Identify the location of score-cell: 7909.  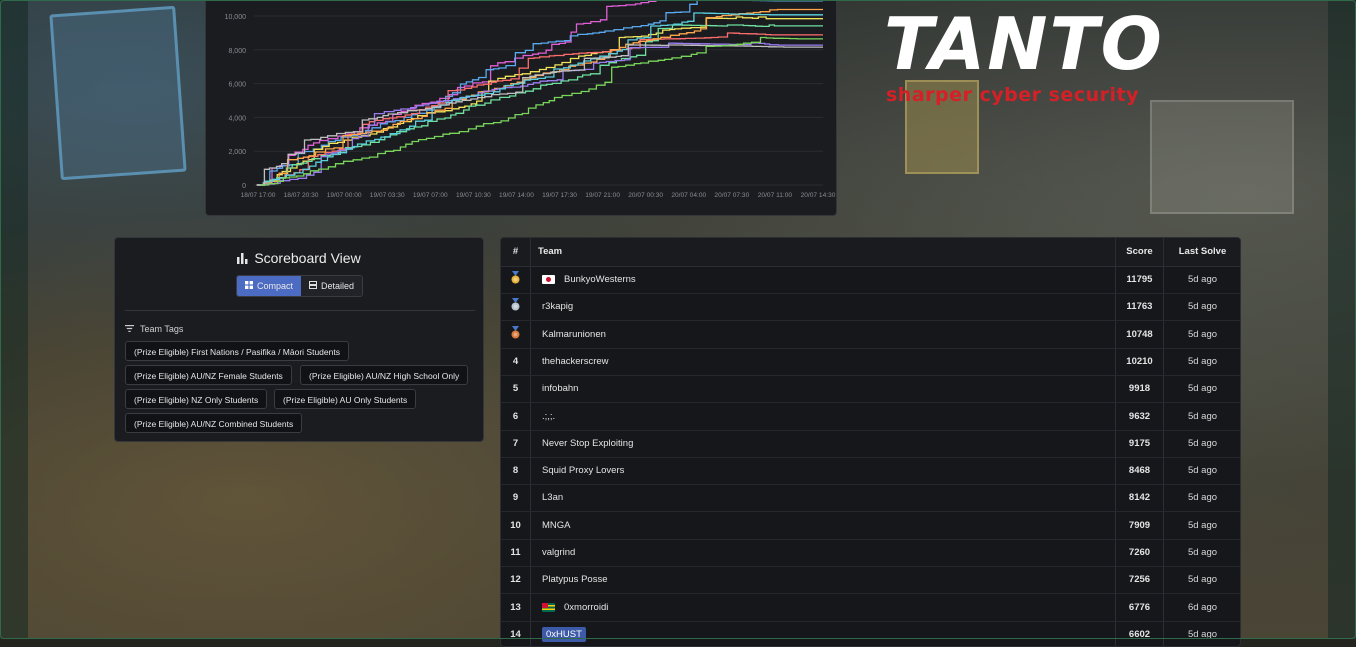
(1139, 525).